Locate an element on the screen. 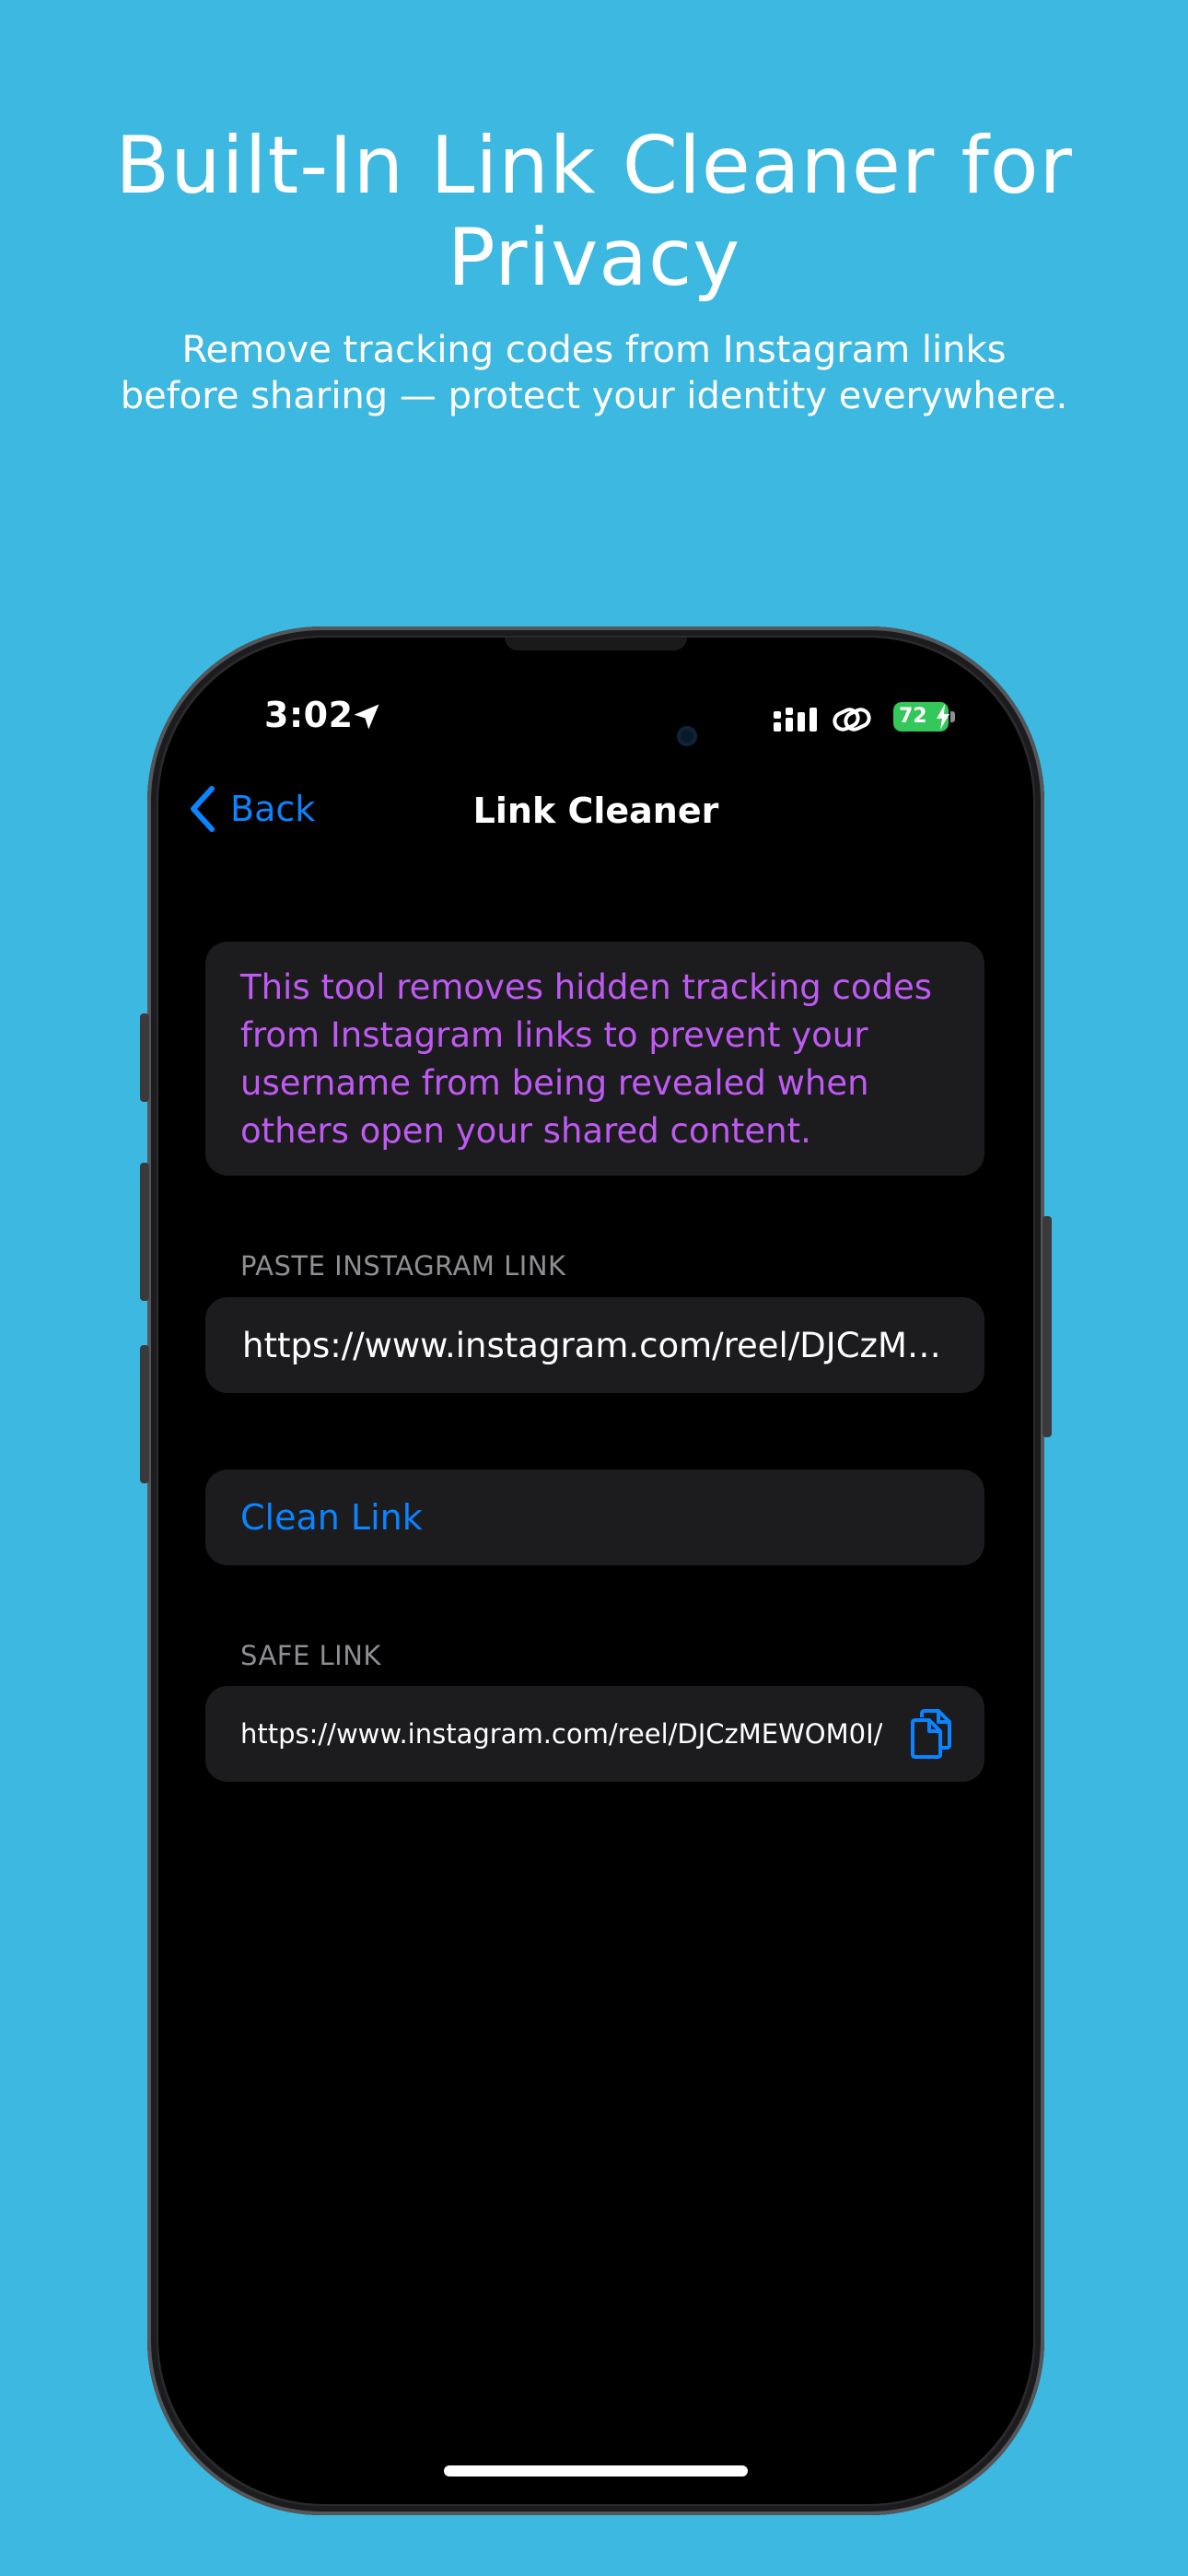  paste-link-field is located at coordinates (594, 1345).